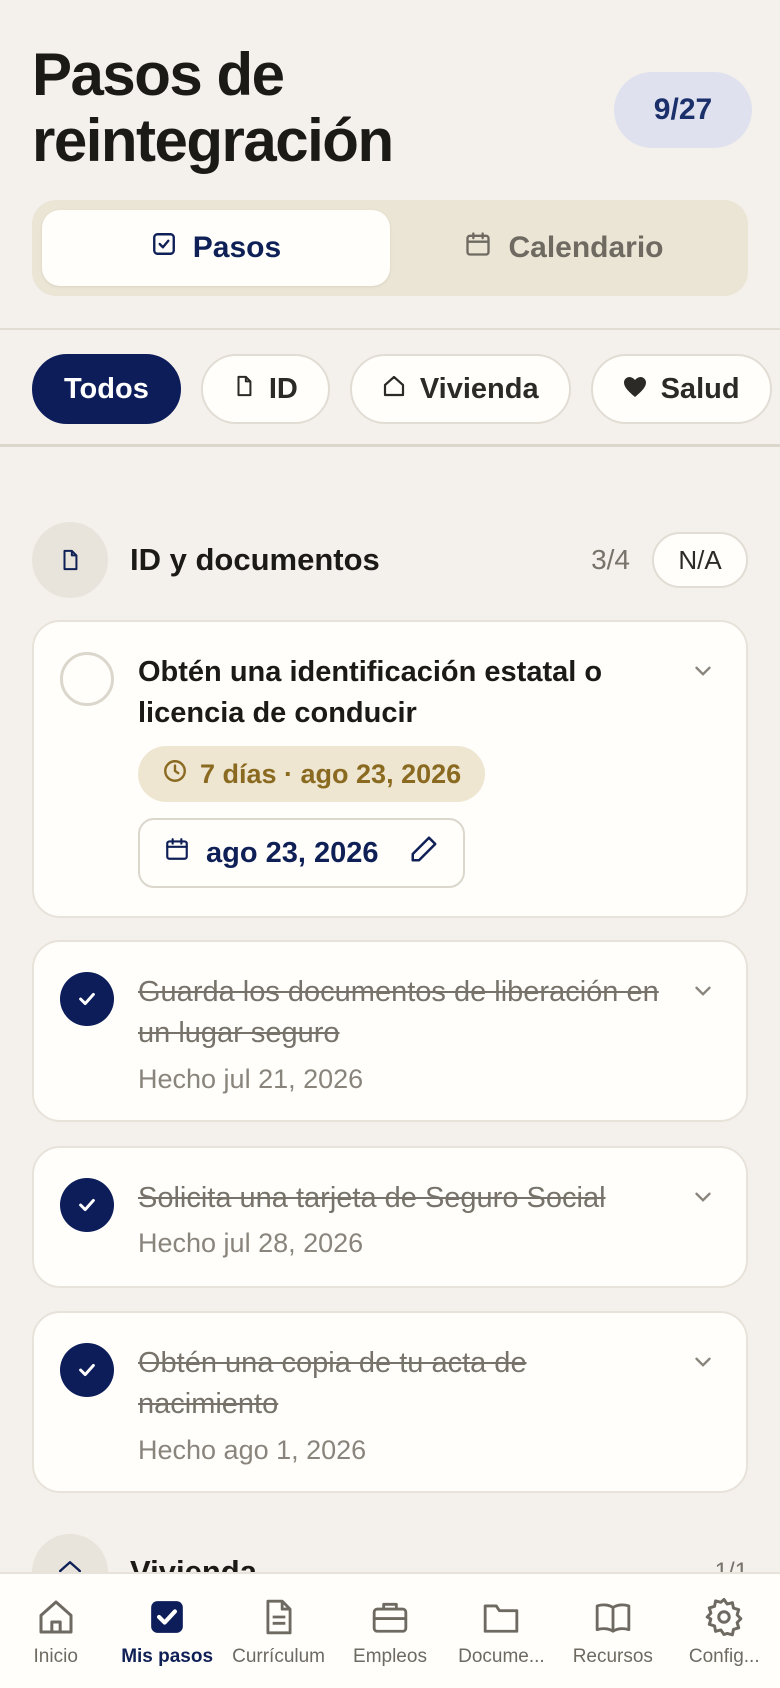  Describe the element at coordinates (586, 247) in the screenshot. I see `tab-calendar-label: Calendario` at that location.